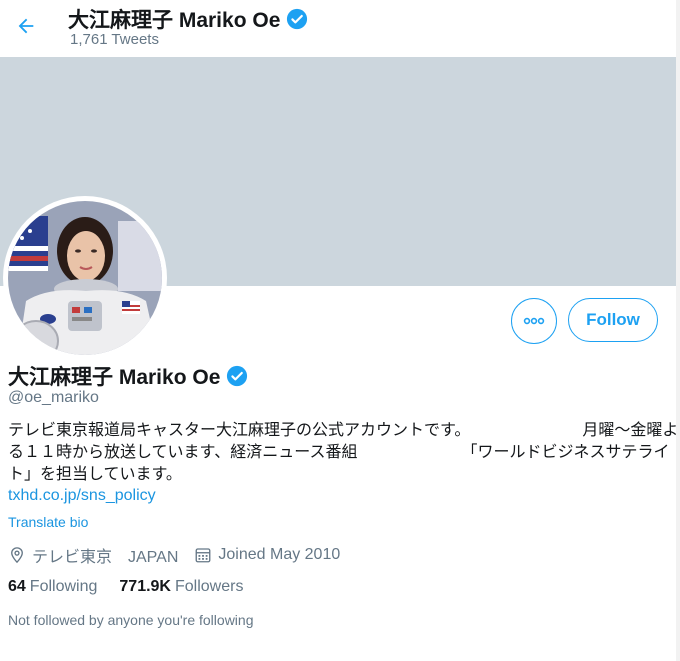 The width and height of the screenshot is (680, 661). What do you see at coordinates (182, 555) in the screenshot?
I see `profile-meta: テレビ東京 JAPAN Joined May 2010` at bounding box center [182, 555].